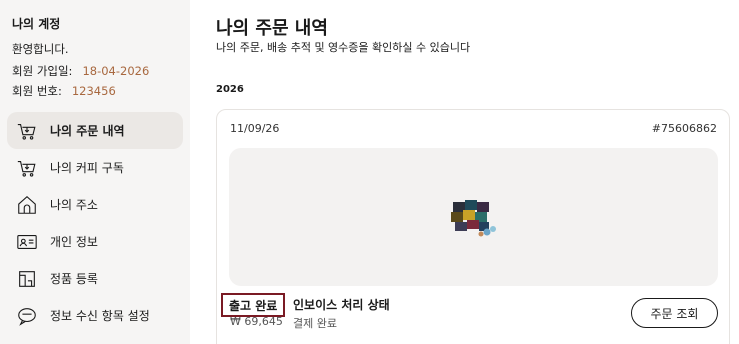  Describe the element at coordinates (64, 91) in the screenshot. I see `member-number: 회원 번호: 123456` at that location.